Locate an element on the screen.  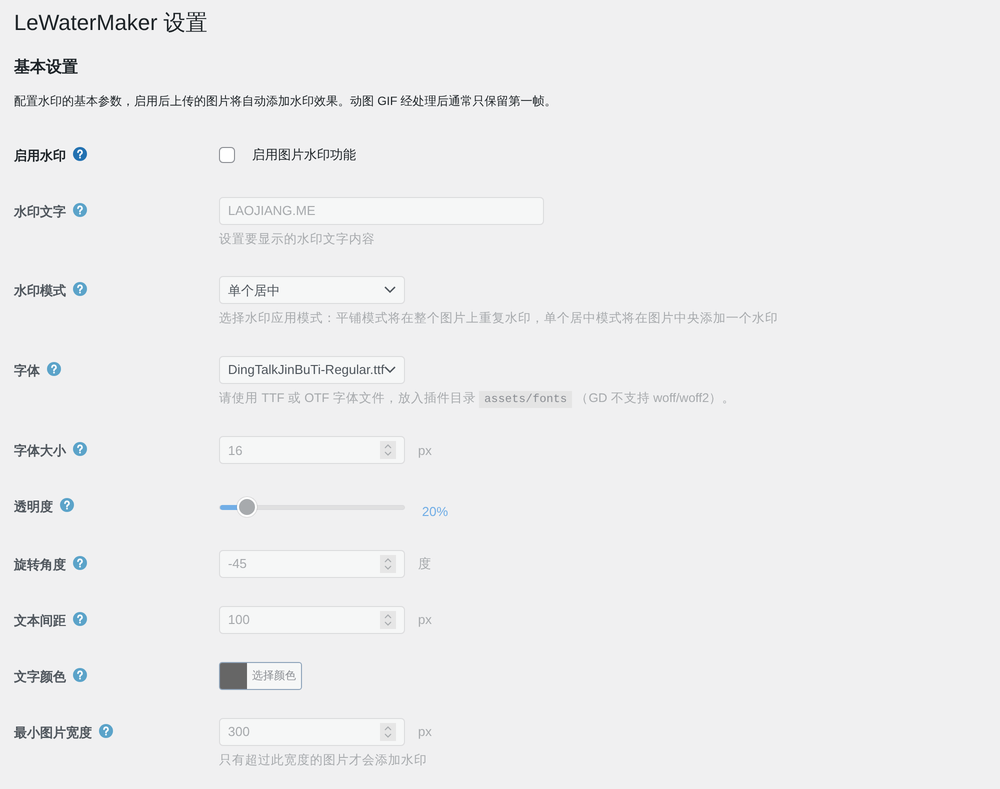
field-label: 旋转角度 is located at coordinates (40, 565).